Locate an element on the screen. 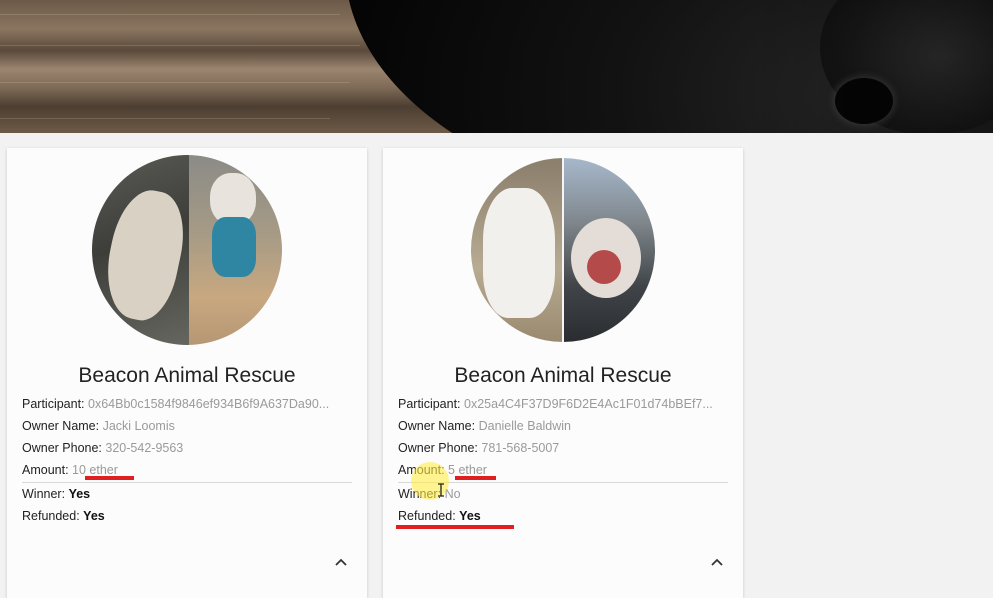  owner-name-value: Danielle Baldwin is located at coordinates (525, 426).